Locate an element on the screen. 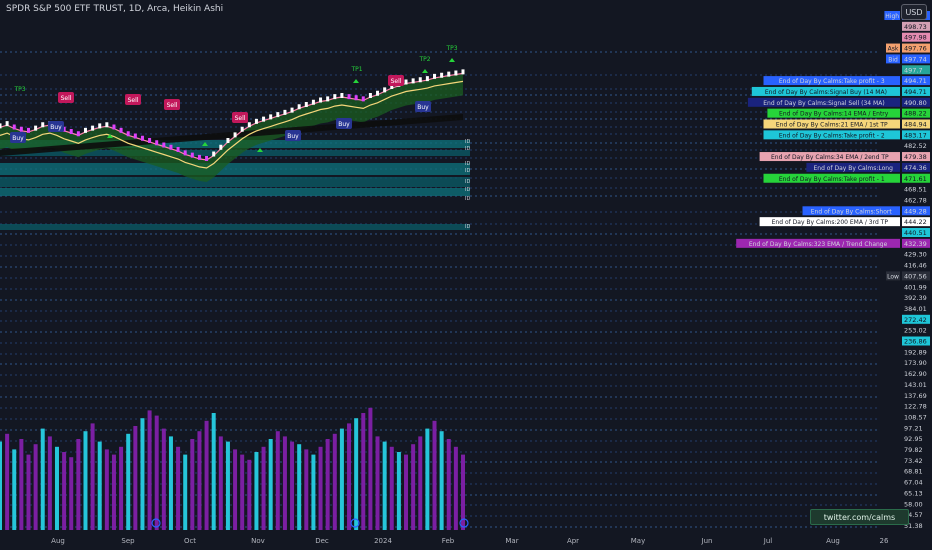 Image resolution: width=932 pixels, height=550 pixels. time-axis-label: Mar is located at coordinates (511, 541).